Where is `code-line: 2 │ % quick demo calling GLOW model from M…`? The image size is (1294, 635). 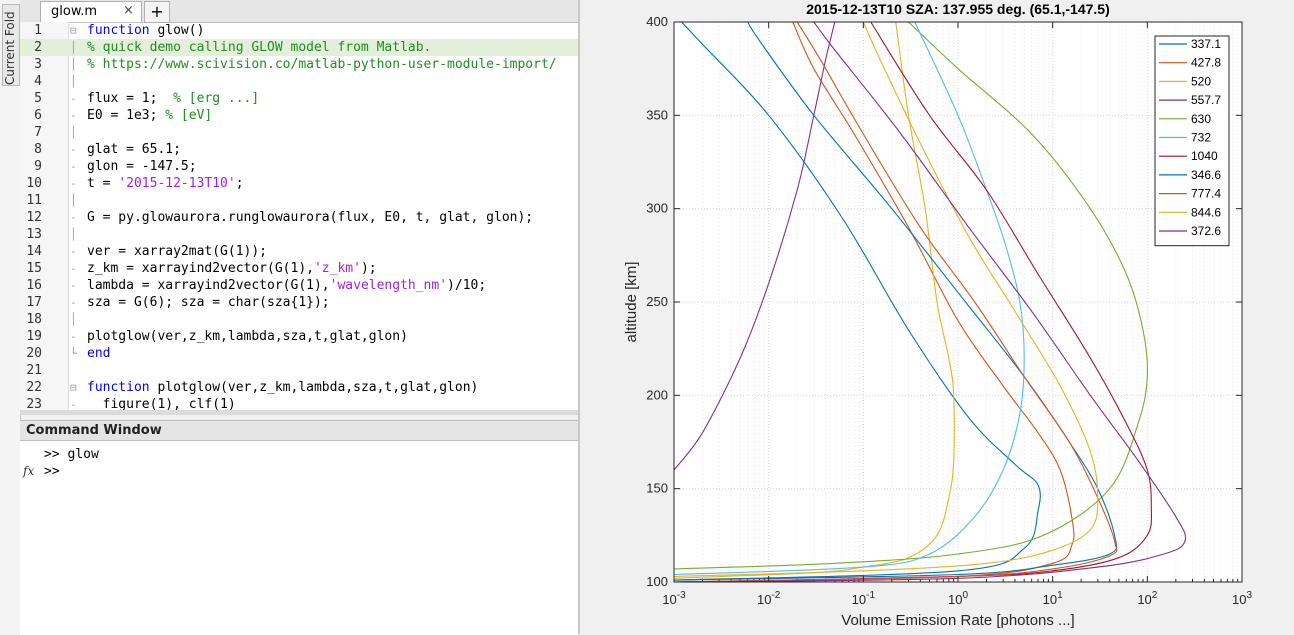 code-line: 2 │ % quick demo calling GLOW model from M… is located at coordinates (299, 47).